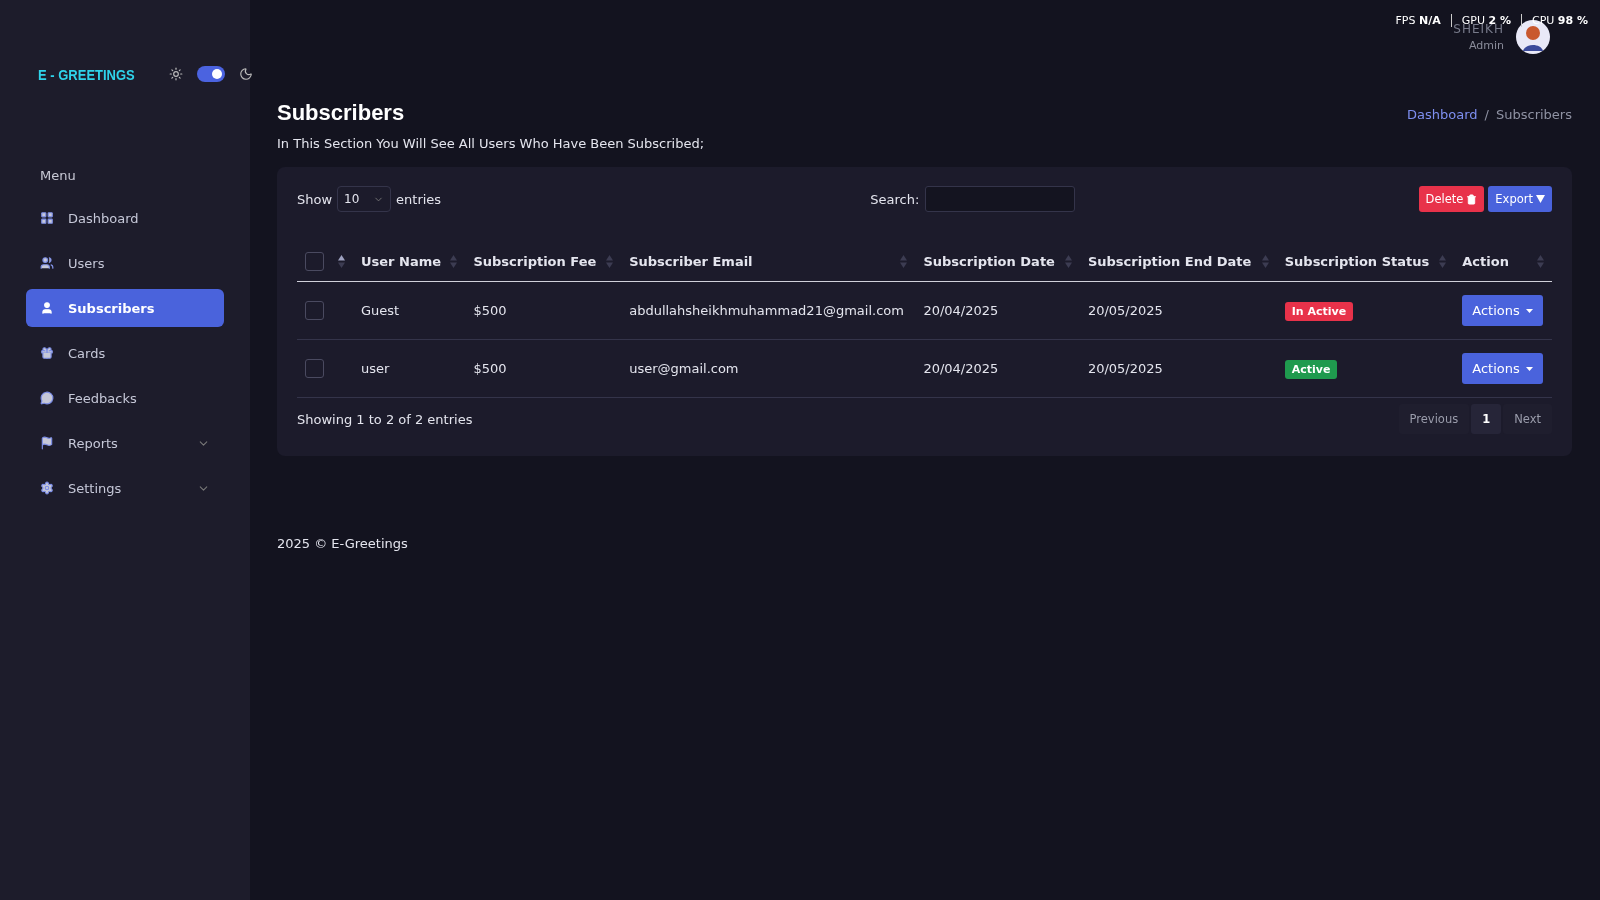 This screenshot has height=900, width=1600. What do you see at coordinates (1418, 20) in the screenshot?
I see `perf-stat: FPS N/A` at bounding box center [1418, 20].